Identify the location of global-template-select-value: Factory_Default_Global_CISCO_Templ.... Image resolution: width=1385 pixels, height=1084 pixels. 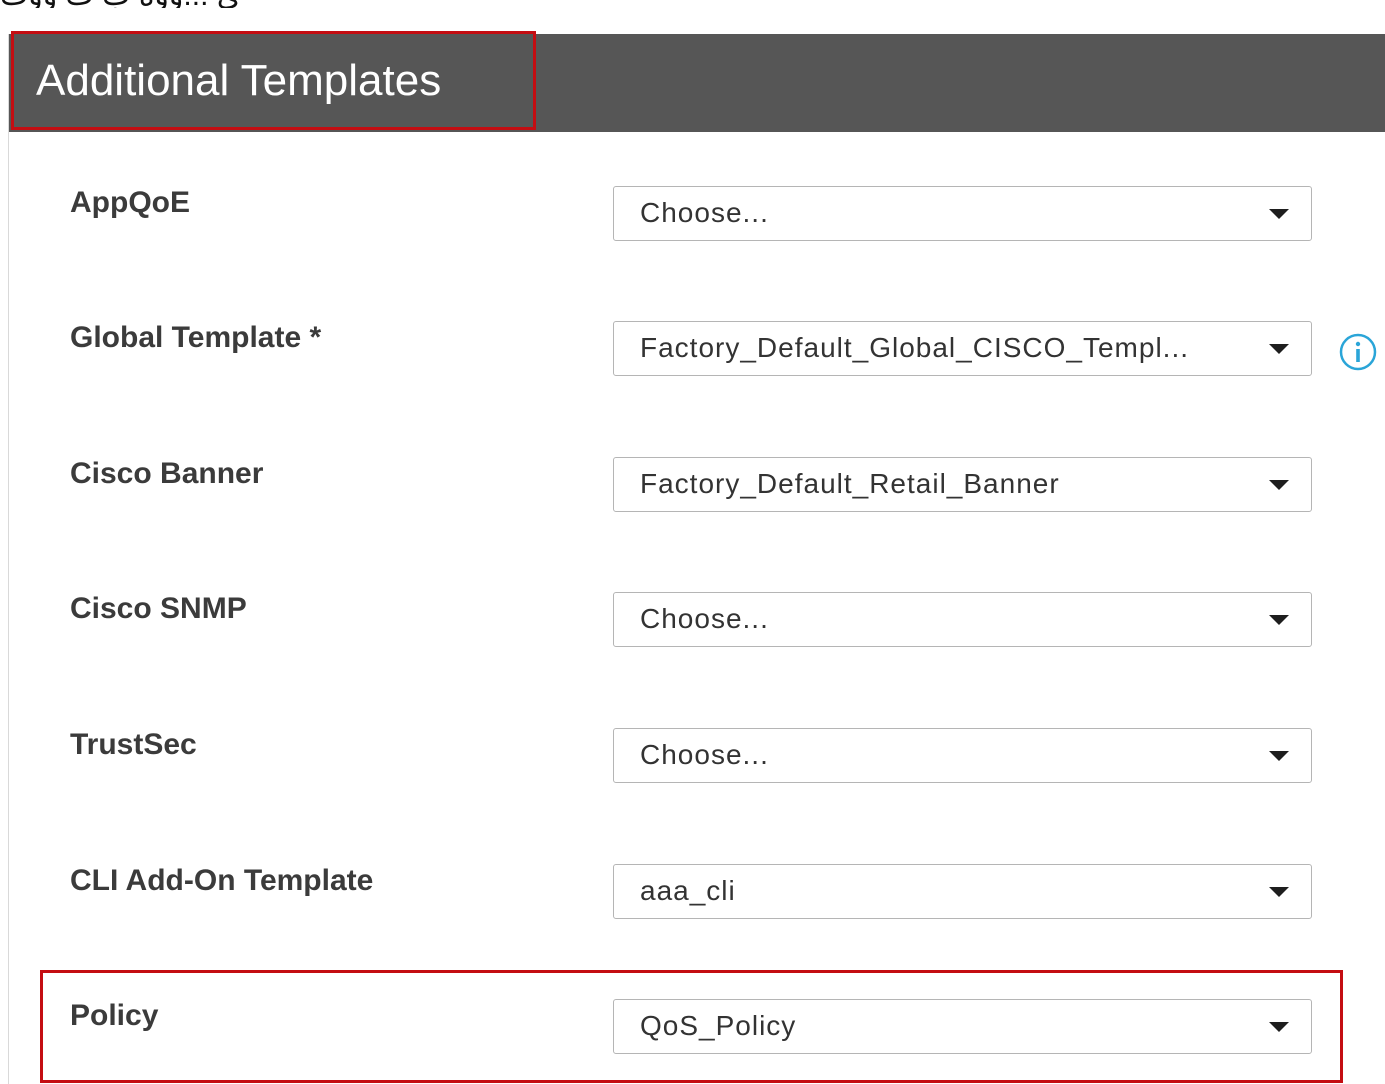
(914, 347).